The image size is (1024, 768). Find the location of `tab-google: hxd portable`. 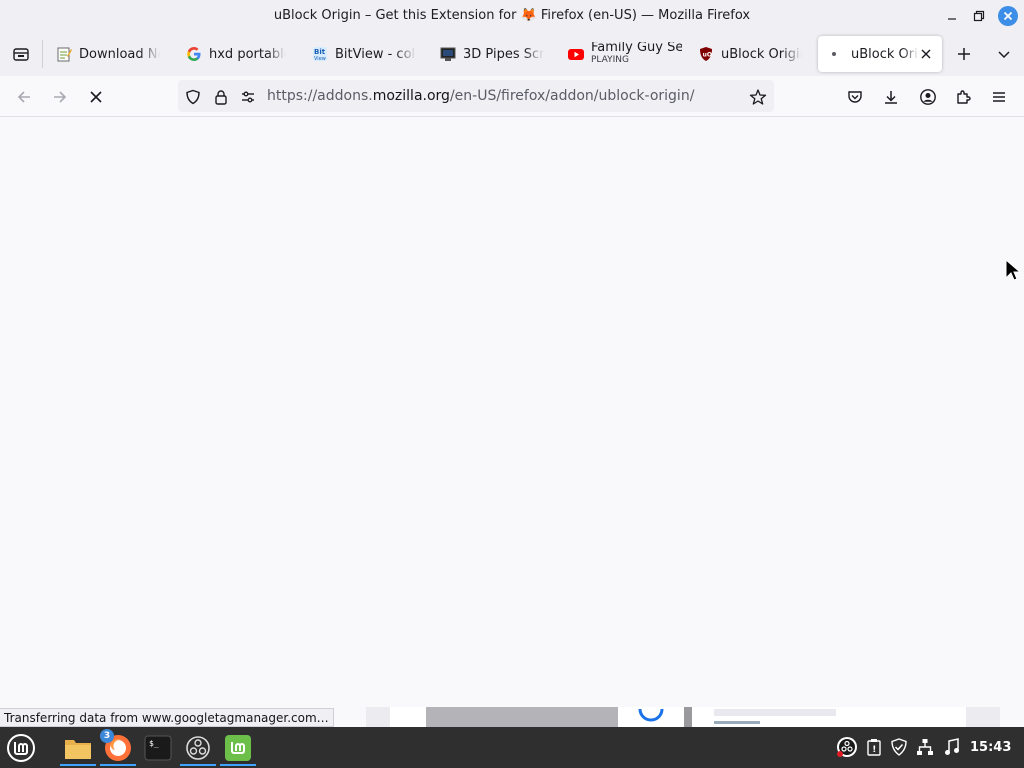

tab-google: hxd portable is located at coordinates (236, 54).